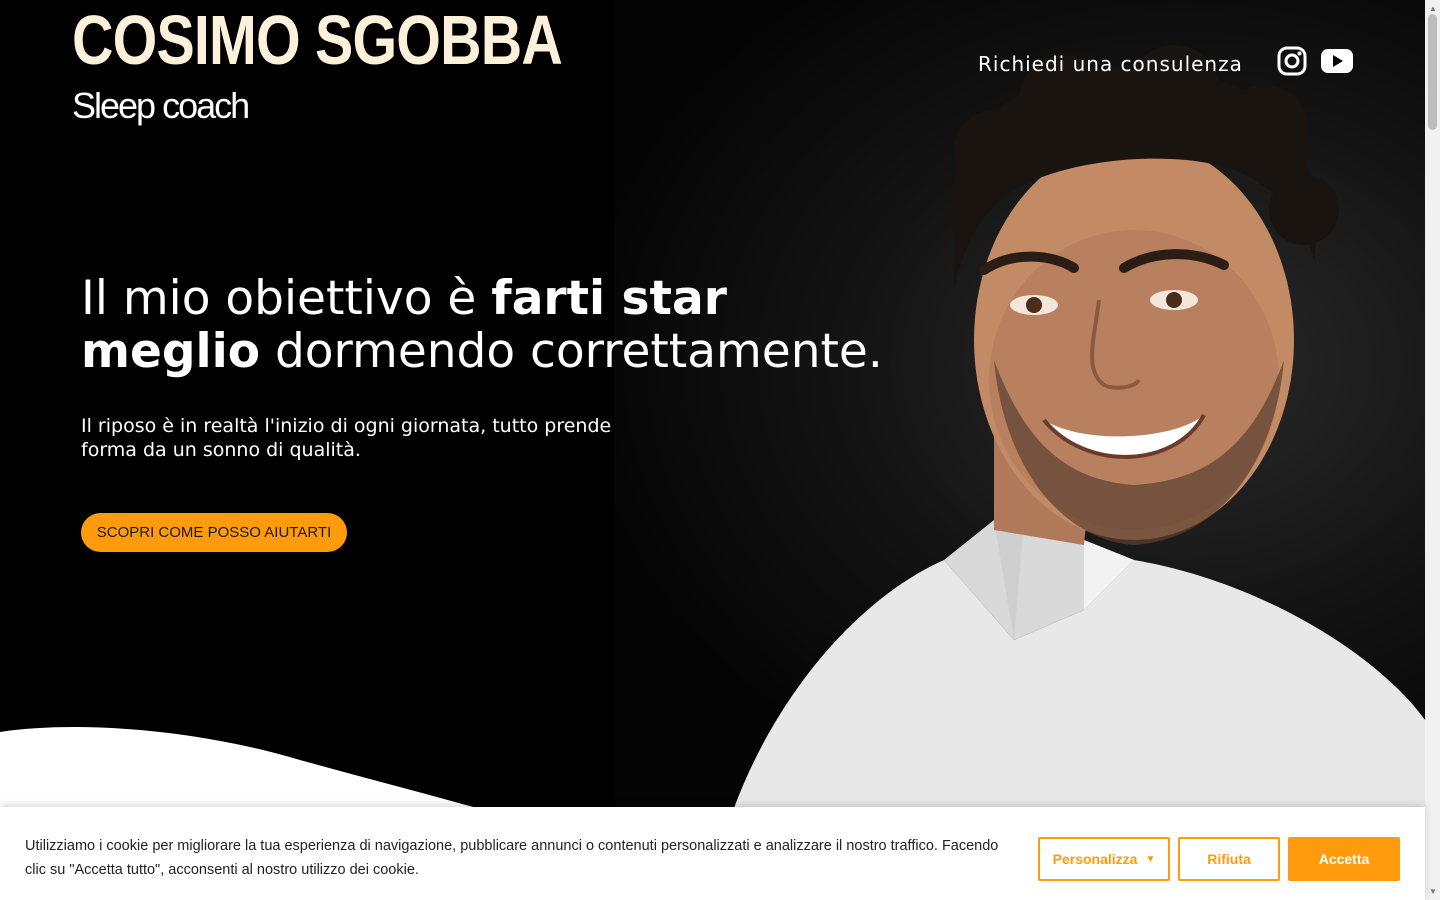 Image resolution: width=1440 pixels, height=900 pixels. What do you see at coordinates (1337, 61) in the screenshot?
I see `youtube-icon` at bounding box center [1337, 61].